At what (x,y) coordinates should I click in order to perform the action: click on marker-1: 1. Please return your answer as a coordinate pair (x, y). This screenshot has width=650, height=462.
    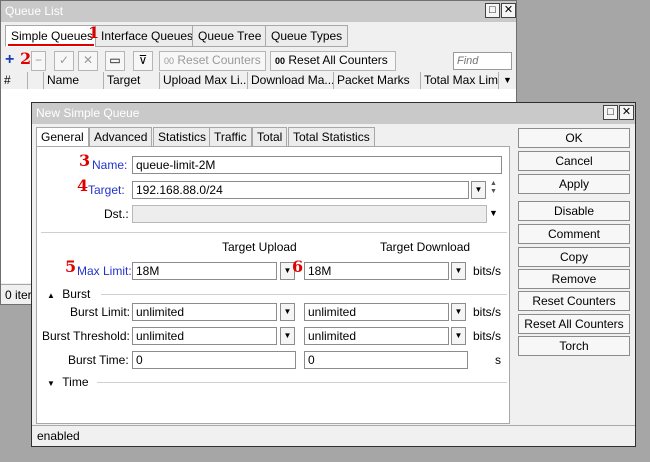
    Looking at the image, I should click on (94, 32).